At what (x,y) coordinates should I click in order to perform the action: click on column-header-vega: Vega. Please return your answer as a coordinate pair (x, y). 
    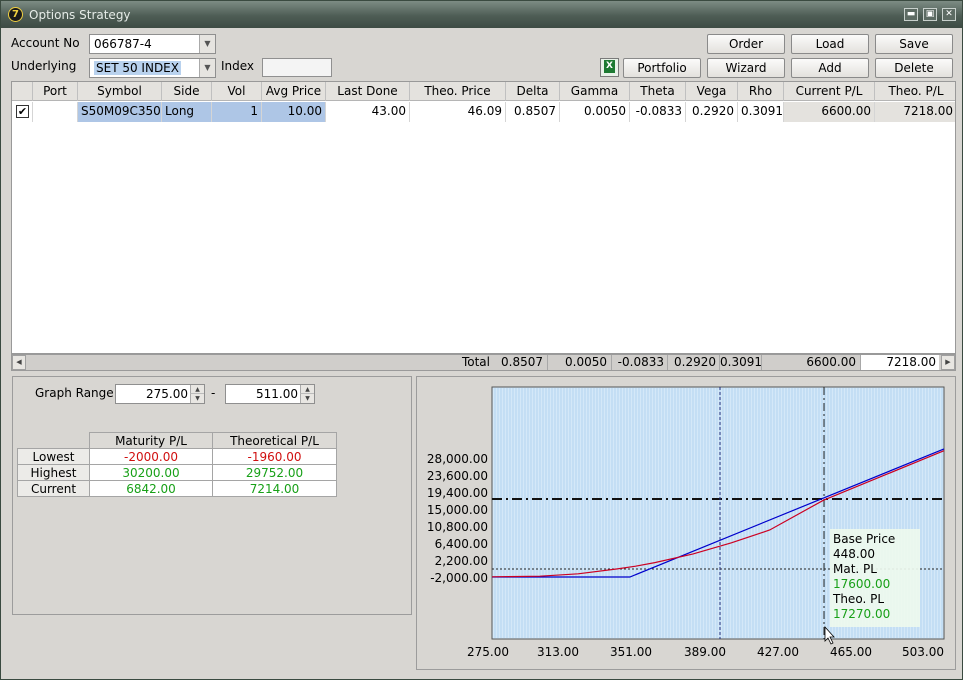
    Looking at the image, I should click on (712, 91).